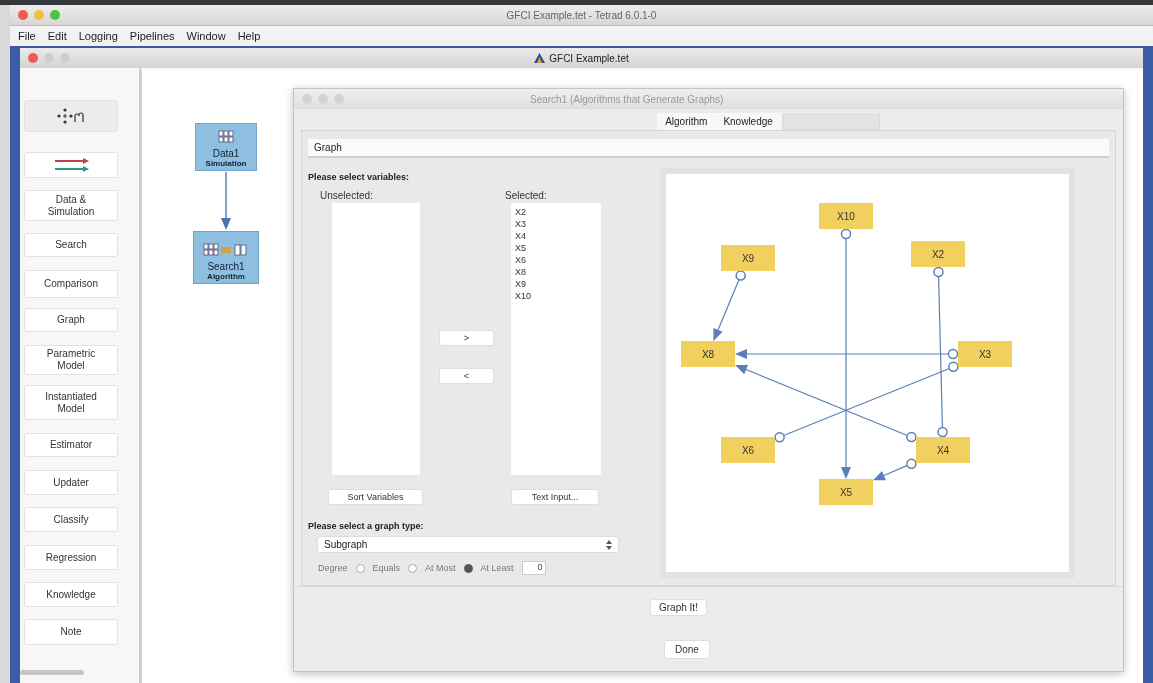  I want to click on list-item: X9, so click(556, 284).